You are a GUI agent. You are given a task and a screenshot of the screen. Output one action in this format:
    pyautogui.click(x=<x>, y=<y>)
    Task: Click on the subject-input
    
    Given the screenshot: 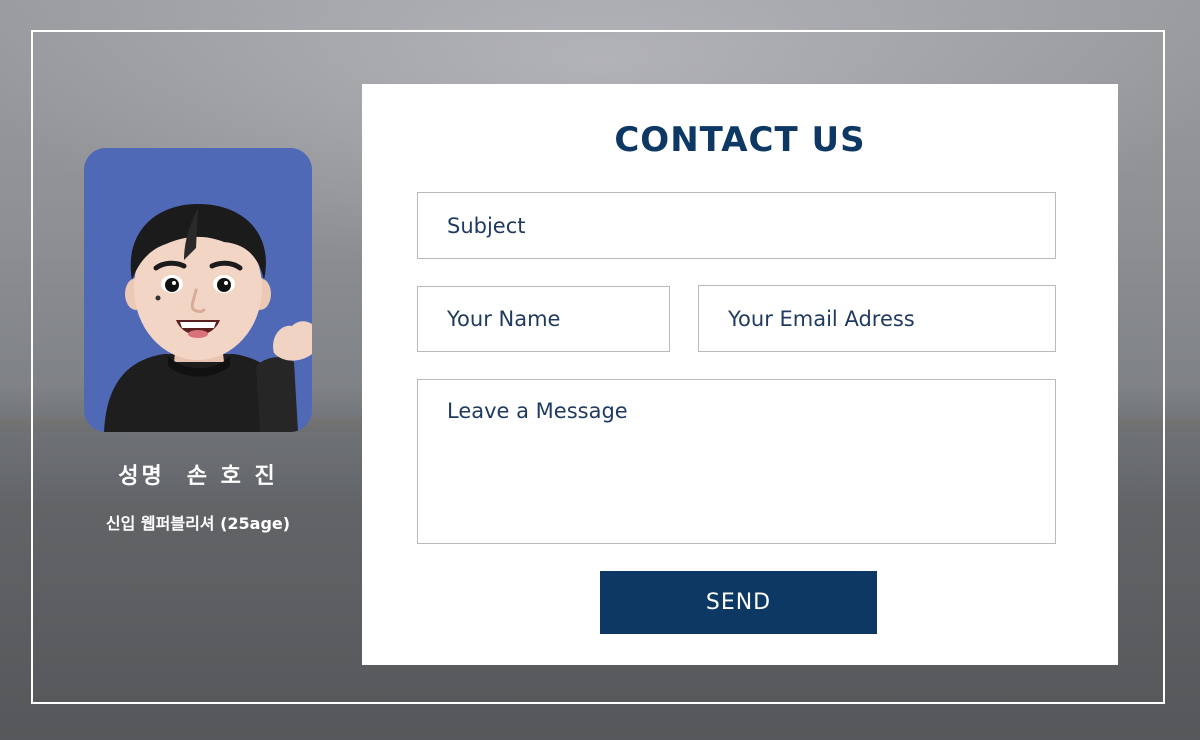 What is the action you would take?
    pyautogui.click(x=736, y=225)
    